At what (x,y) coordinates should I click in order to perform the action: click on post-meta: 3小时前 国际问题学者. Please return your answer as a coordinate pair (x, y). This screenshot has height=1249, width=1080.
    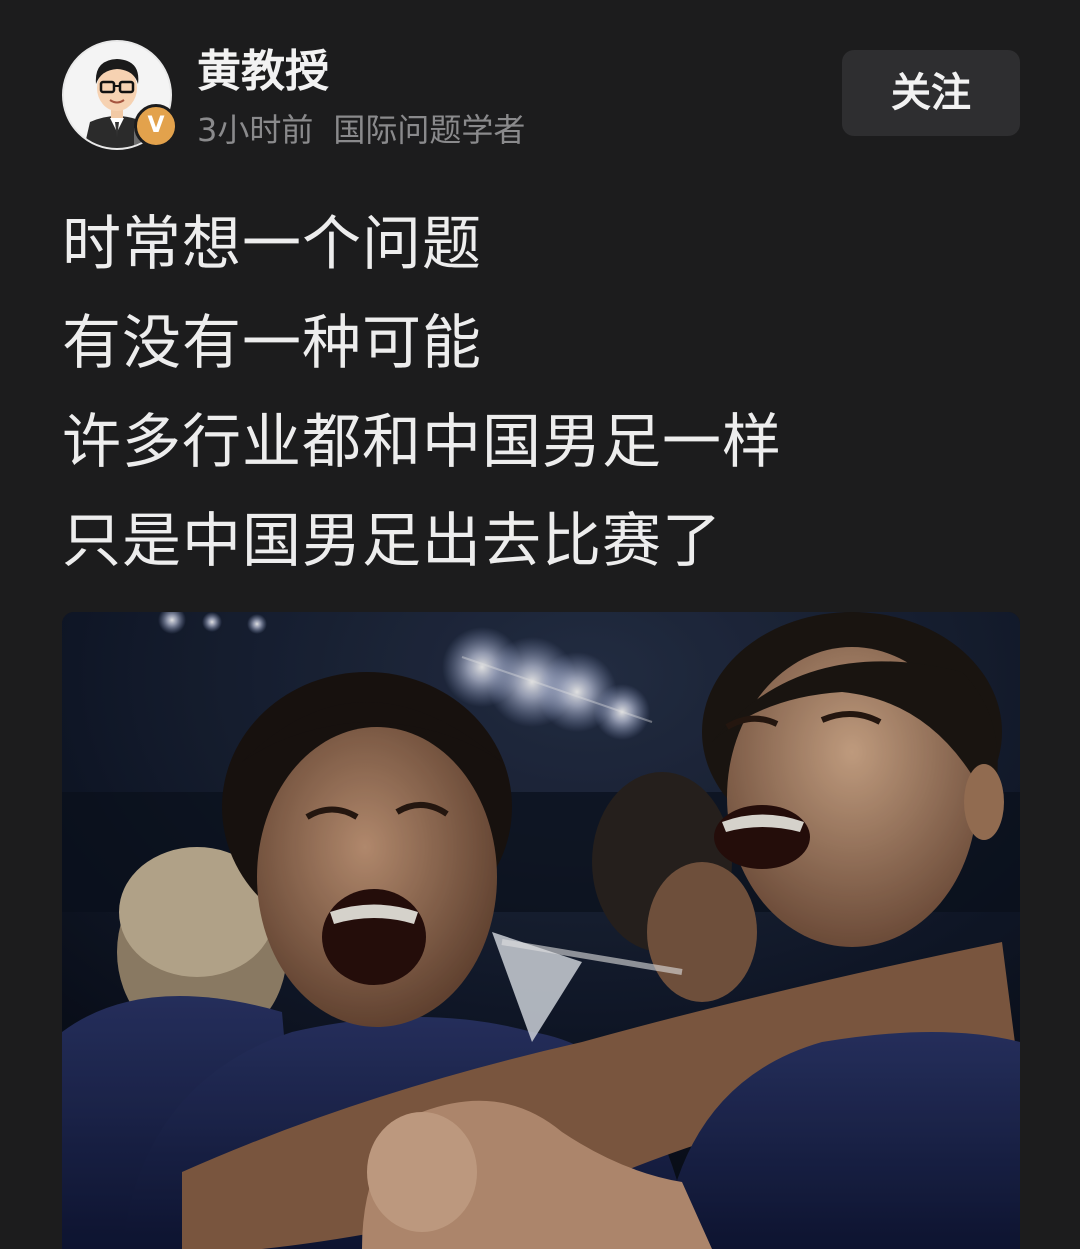
    Looking at the image, I should click on (361, 130).